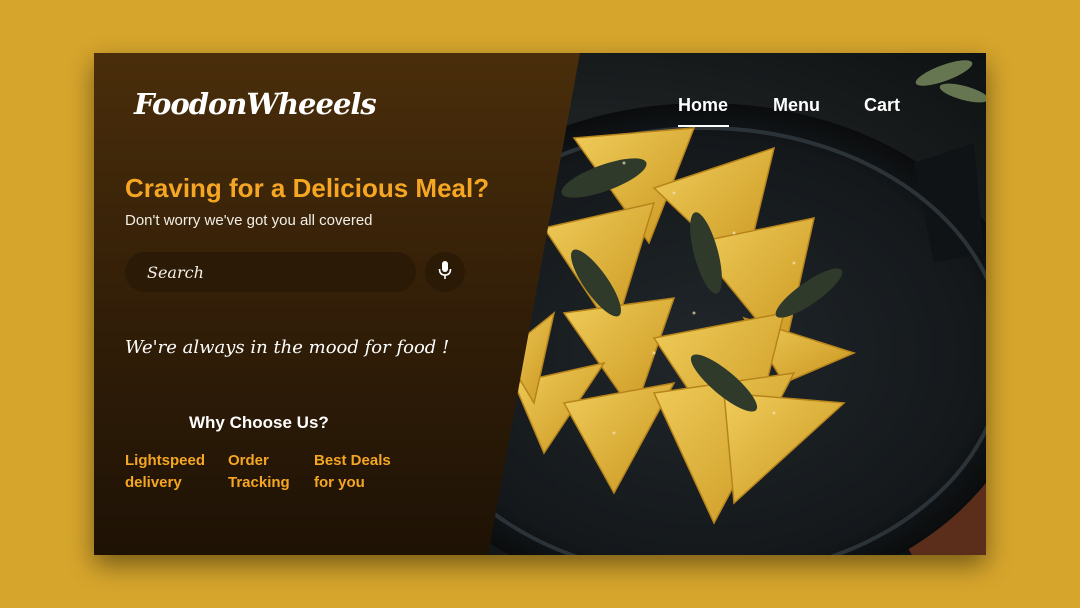  What do you see at coordinates (307, 188) in the screenshot?
I see `hero-headline: Craving for a Delicious Meal?` at bounding box center [307, 188].